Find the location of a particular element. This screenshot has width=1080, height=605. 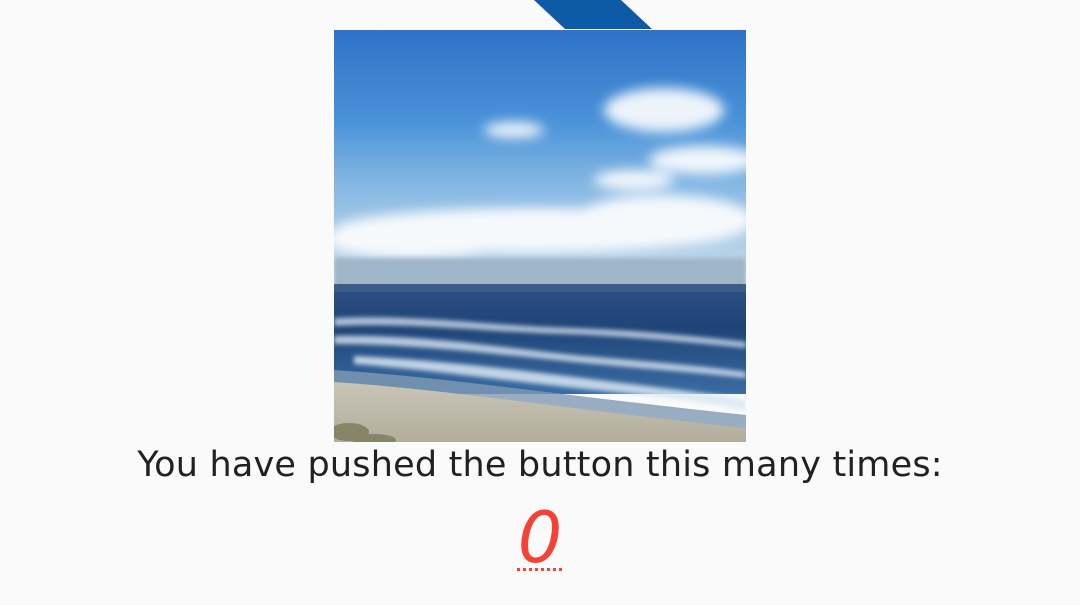

counter-value: 0 is located at coordinates (540, 538).